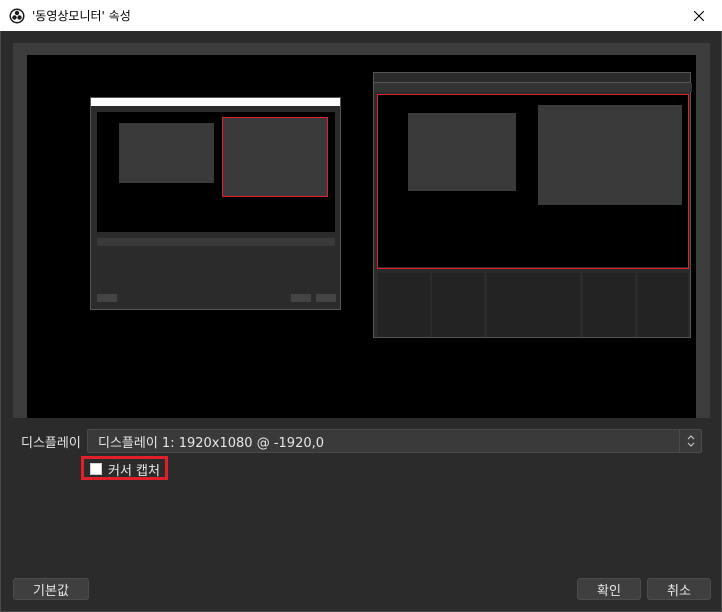  What do you see at coordinates (394, 441) in the screenshot?
I see `display-select: 디스플레이 1: 1920x1080 @ -1920,0` at bounding box center [394, 441].